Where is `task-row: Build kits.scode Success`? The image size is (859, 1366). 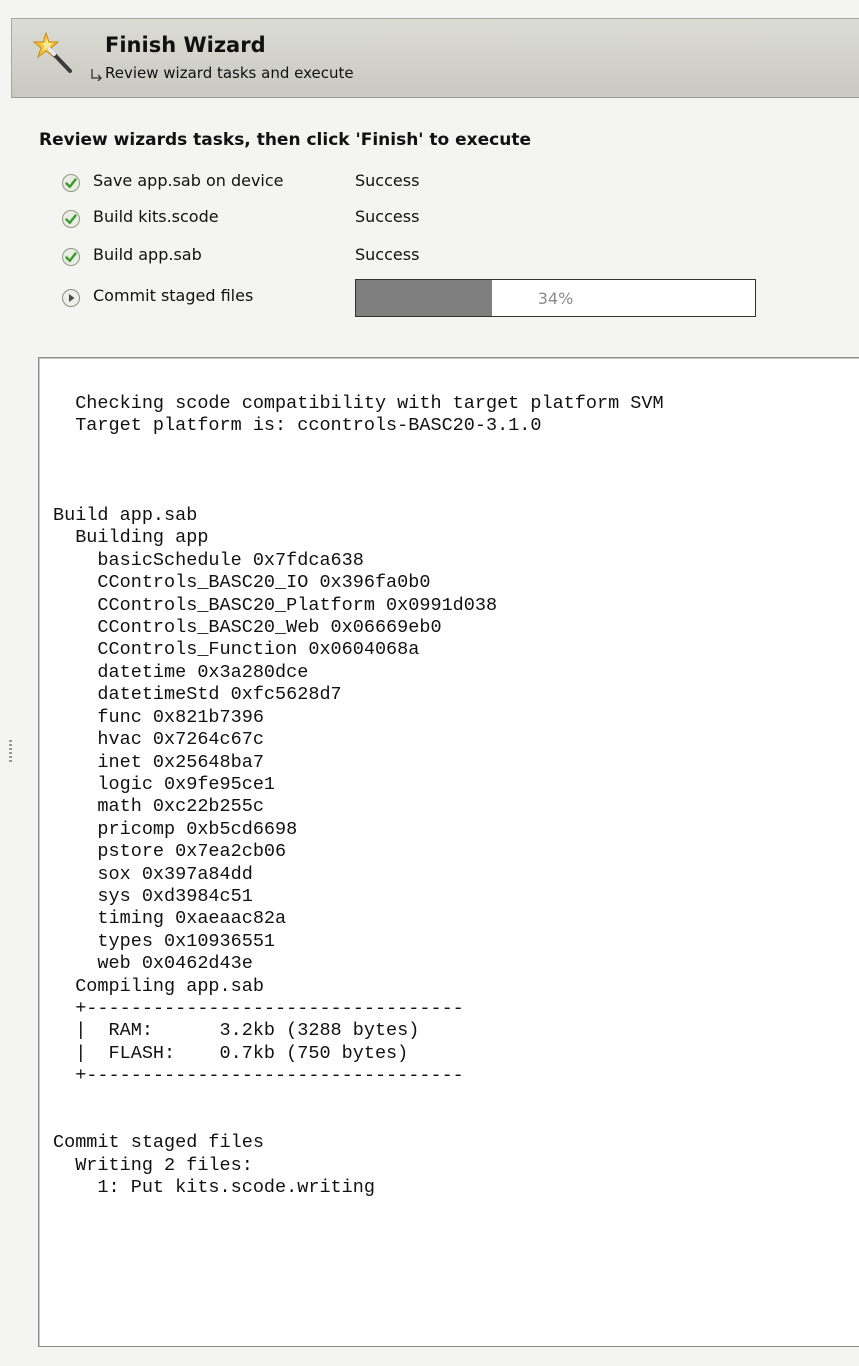
task-row: Build kits.scode Success is located at coordinates (411, 219).